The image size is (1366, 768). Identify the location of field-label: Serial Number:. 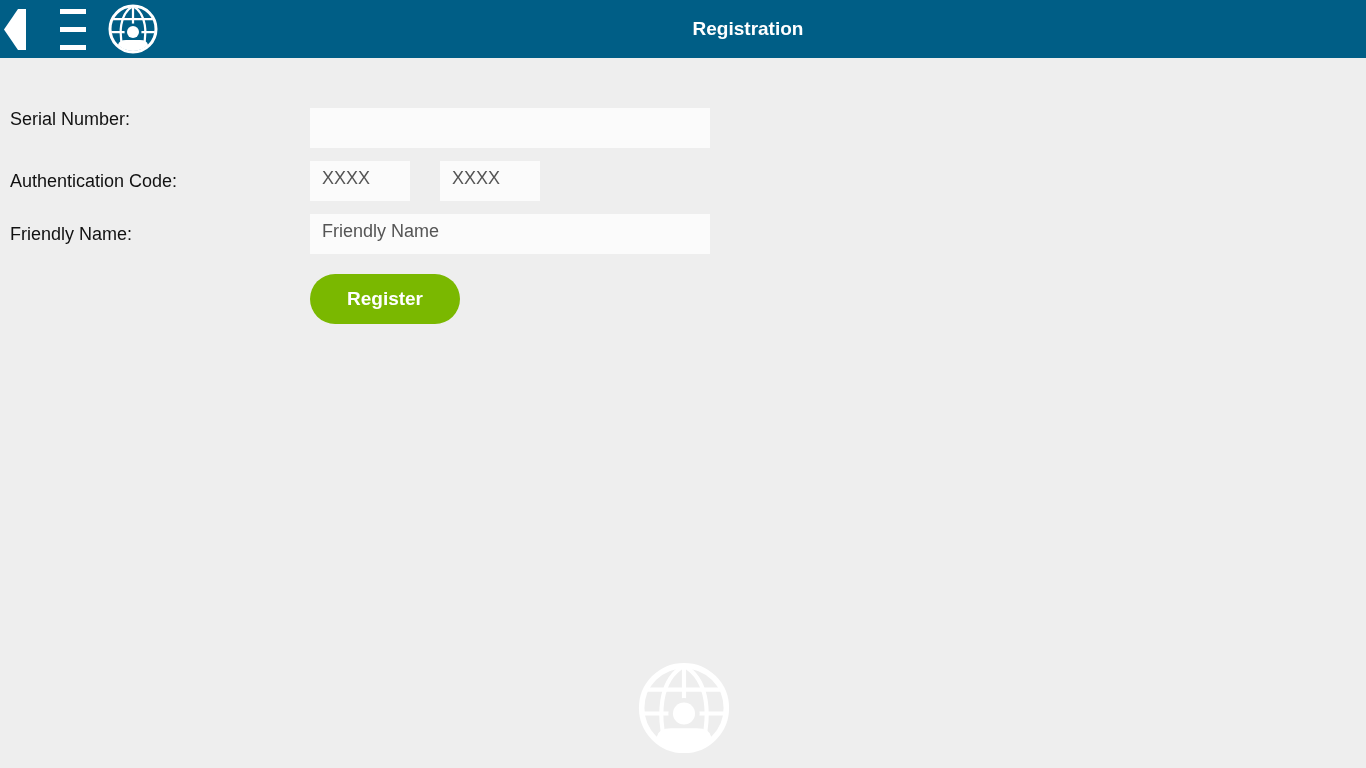
(70, 119).